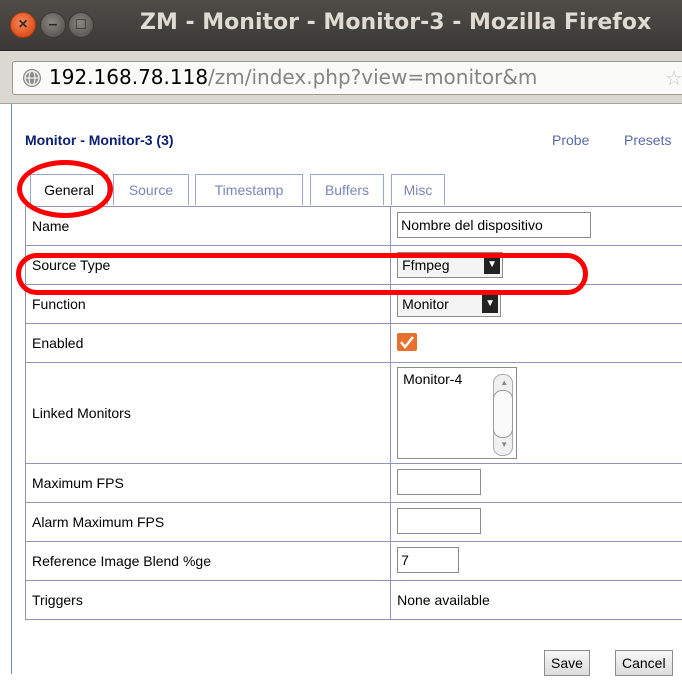  I want to click on table-row: Alarm Maximum FPS, so click(353, 522).